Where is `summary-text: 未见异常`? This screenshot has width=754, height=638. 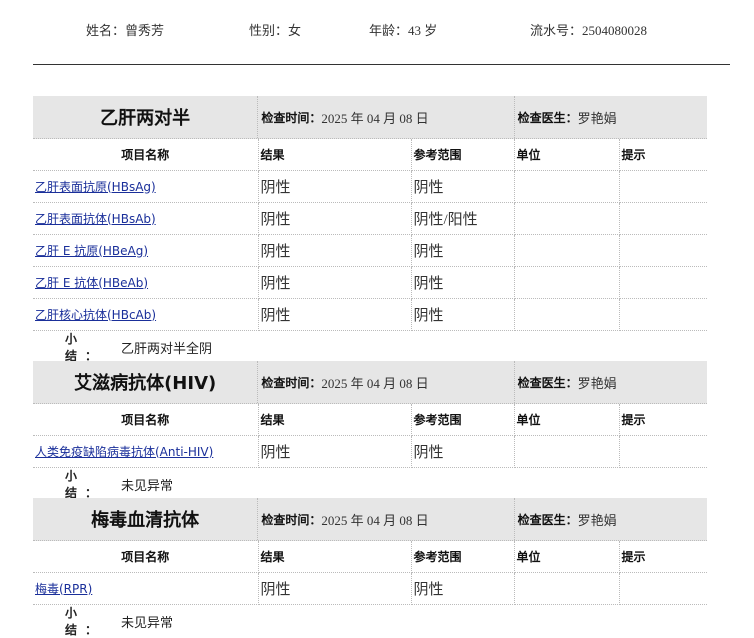
summary-text: 未见异常 is located at coordinates (147, 485).